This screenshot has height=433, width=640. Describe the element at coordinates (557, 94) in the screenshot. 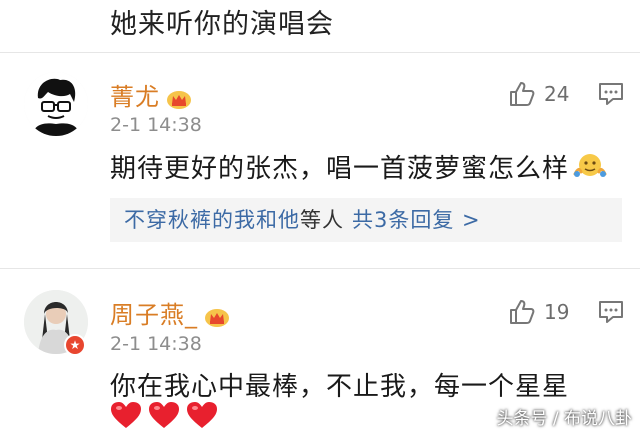

I see `like-count: 24` at that location.